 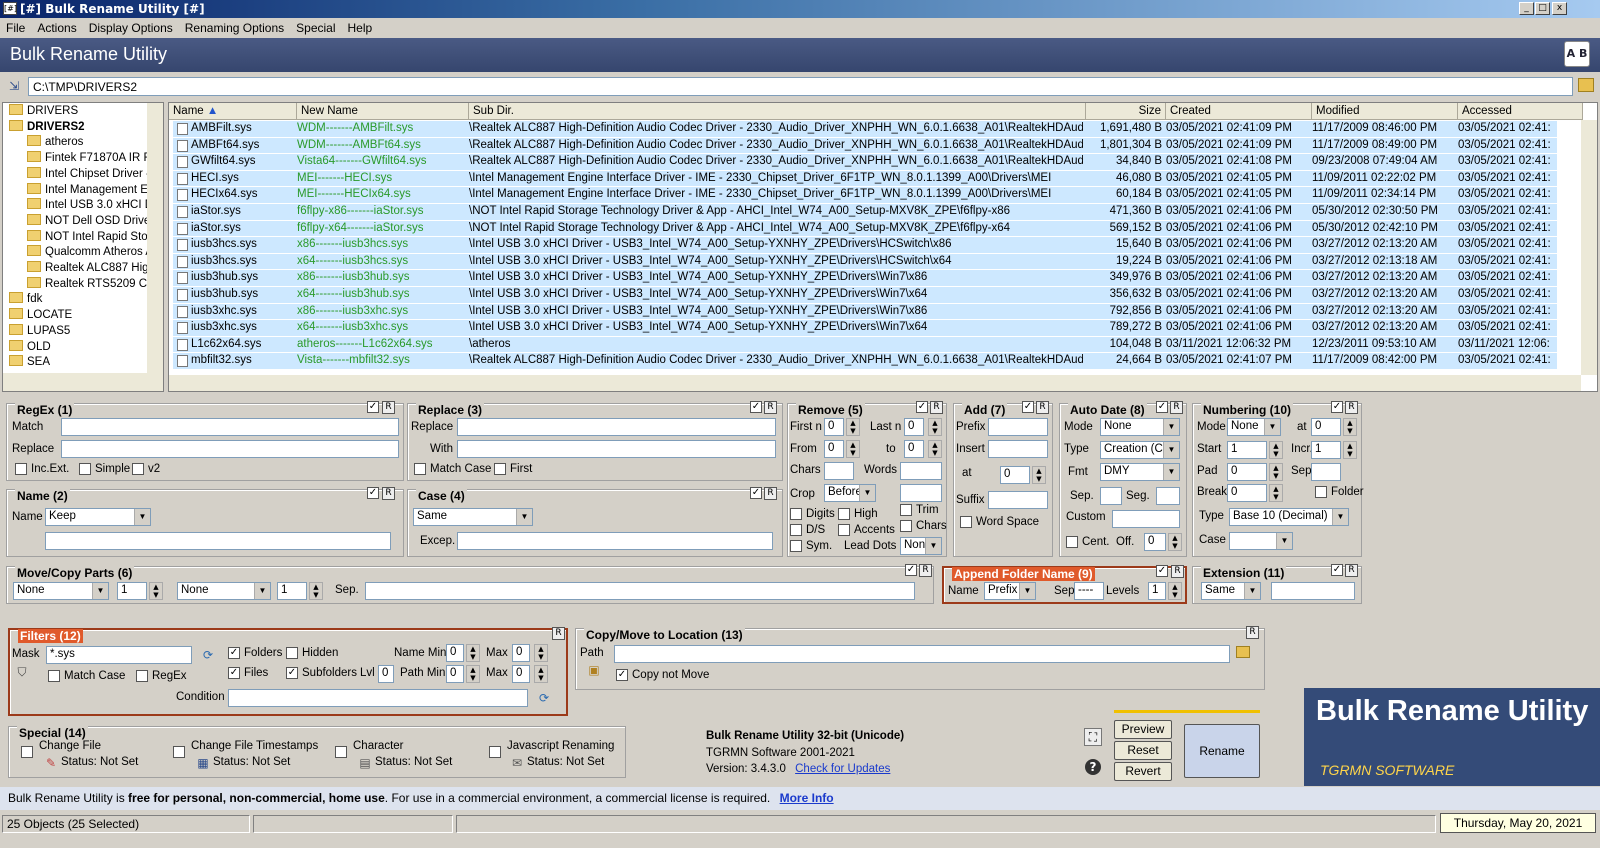 What do you see at coordinates (360, 26) in the screenshot?
I see `menu-help: Help` at bounding box center [360, 26].